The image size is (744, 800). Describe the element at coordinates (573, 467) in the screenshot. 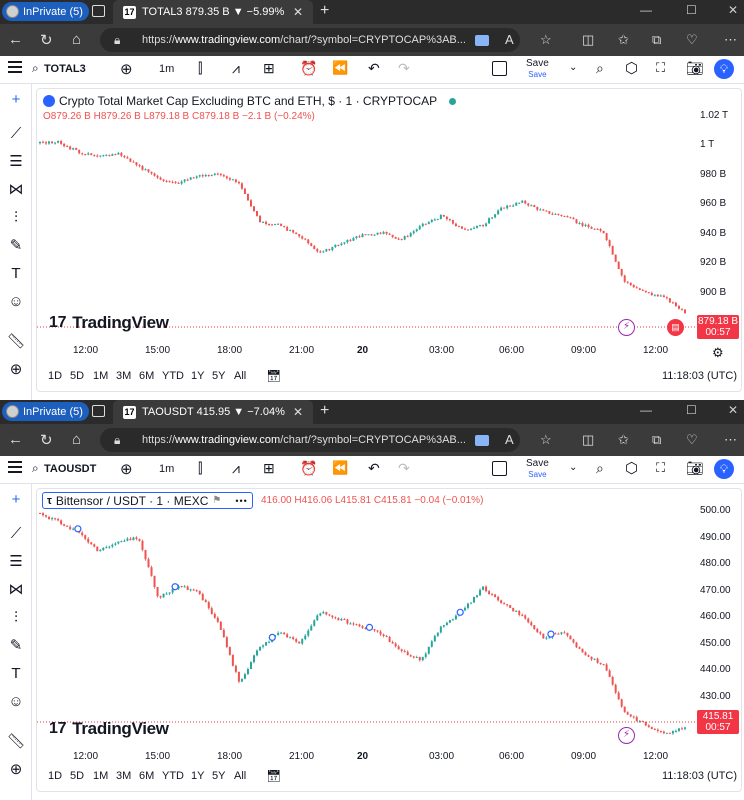

I see `save-dropdown-icon: ⌄` at that location.